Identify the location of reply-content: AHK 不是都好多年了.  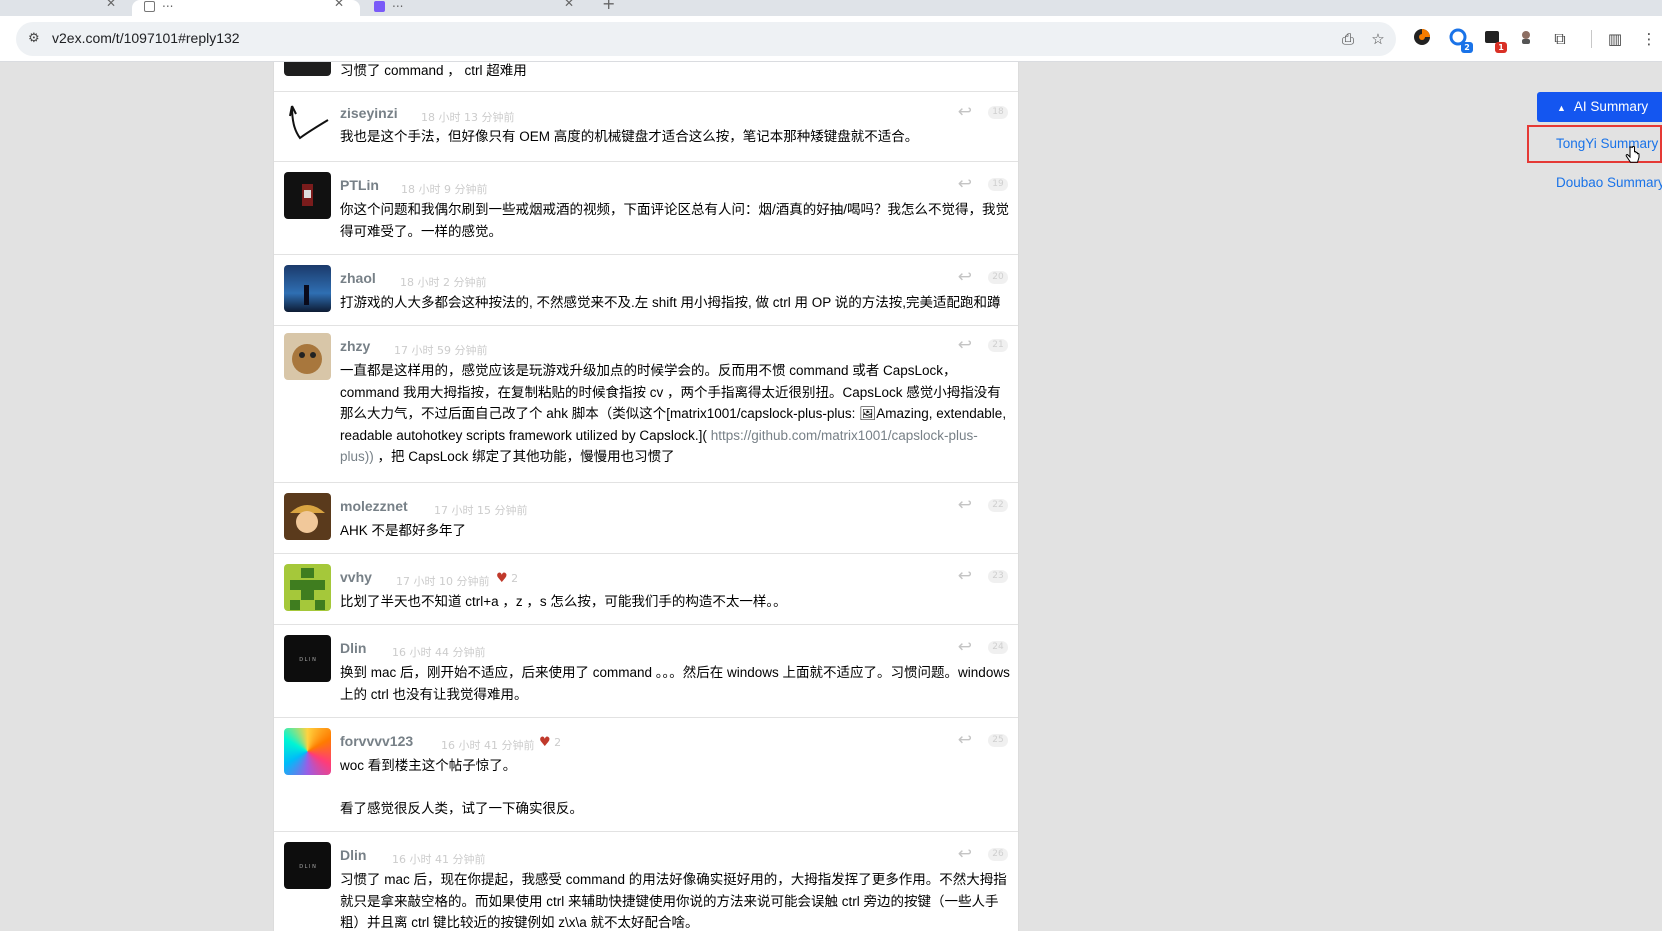
(403, 530).